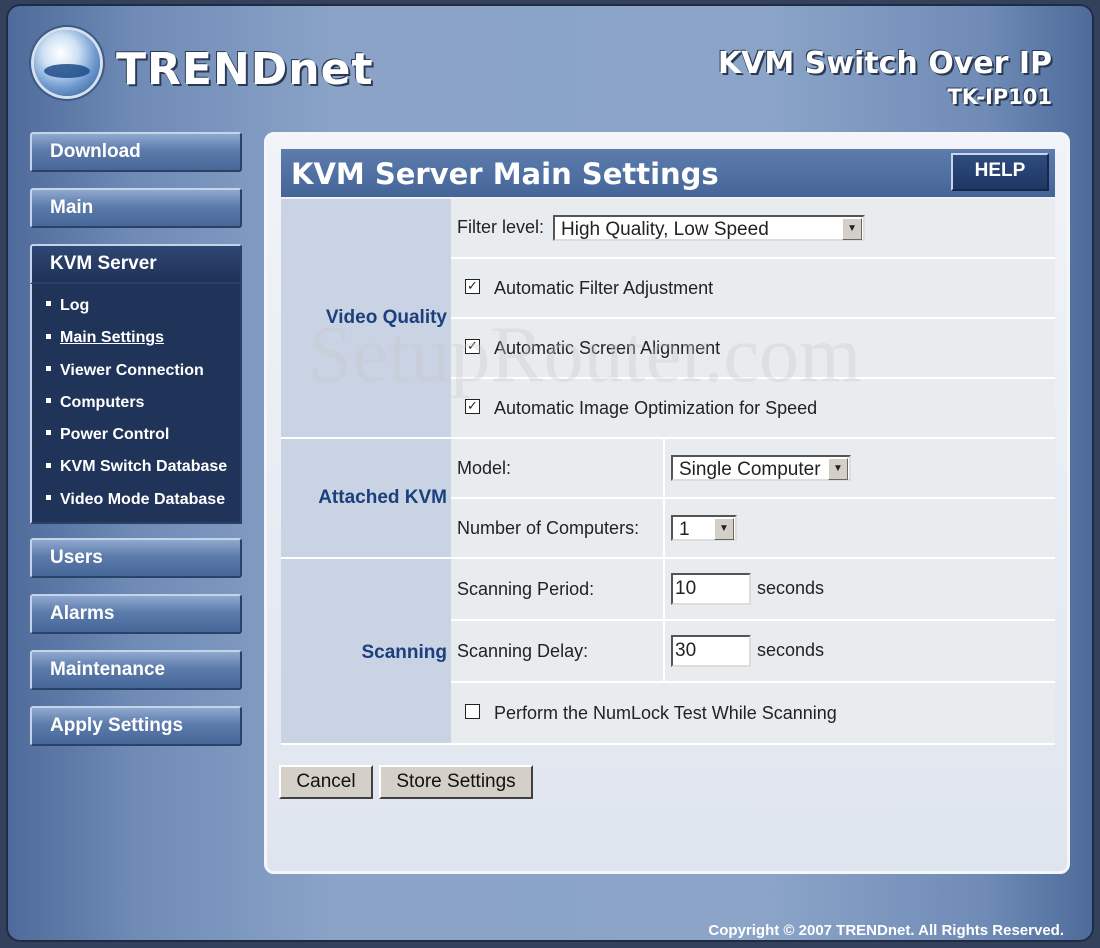 This screenshot has width=1100, height=948. I want to click on section-scanning: Scanning, so click(366, 651).